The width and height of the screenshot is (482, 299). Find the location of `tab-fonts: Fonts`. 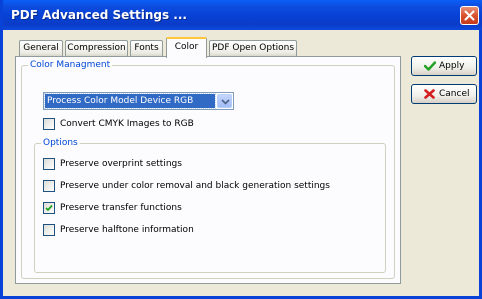

tab-fonts: Fonts is located at coordinates (146, 48).